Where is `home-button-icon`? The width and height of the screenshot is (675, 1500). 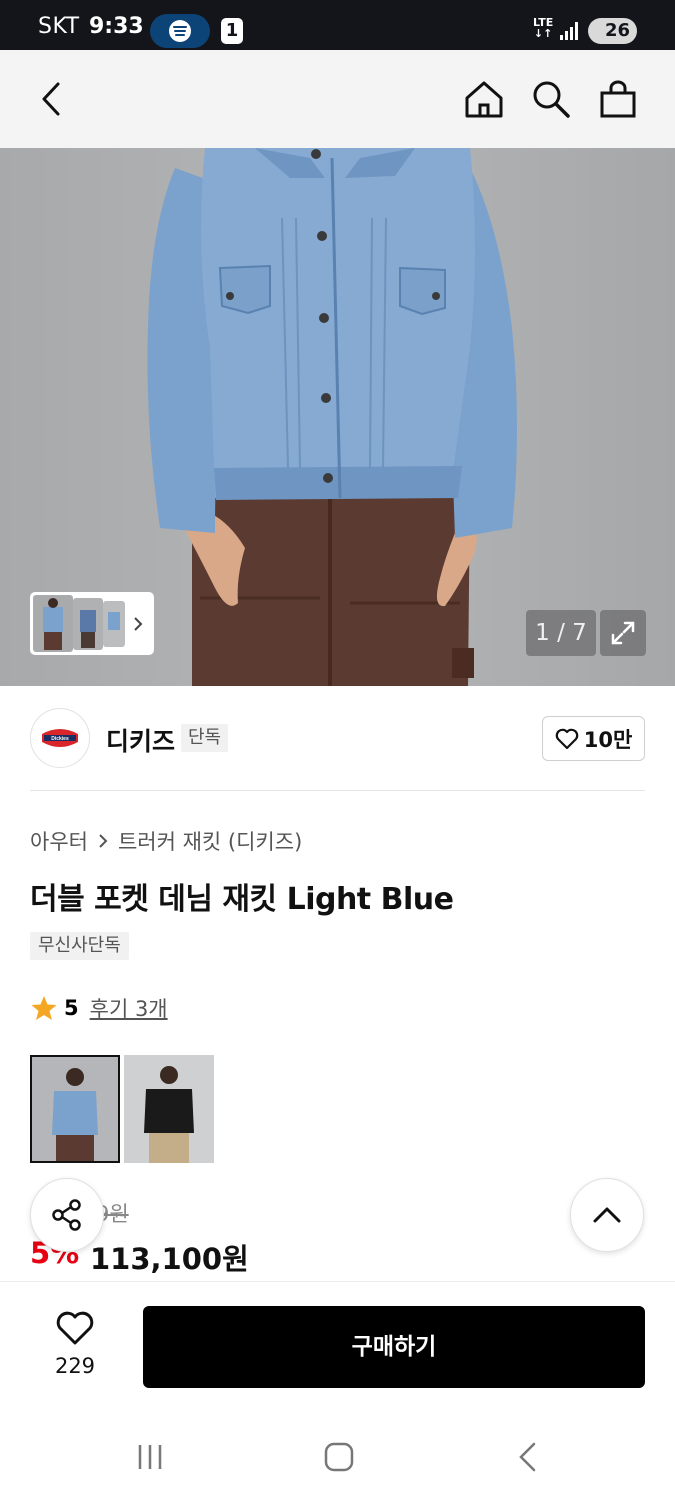
home-button-icon is located at coordinates (339, 1457).